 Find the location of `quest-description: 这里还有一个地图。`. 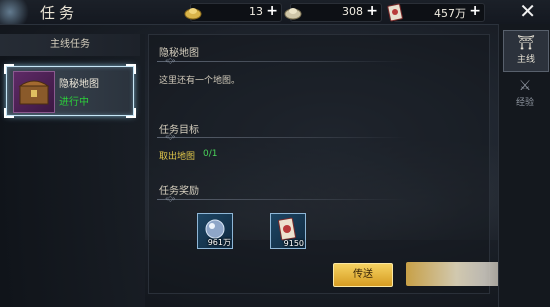

quest-description: 这里还有一个地图。 is located at coordinates (200, 81).